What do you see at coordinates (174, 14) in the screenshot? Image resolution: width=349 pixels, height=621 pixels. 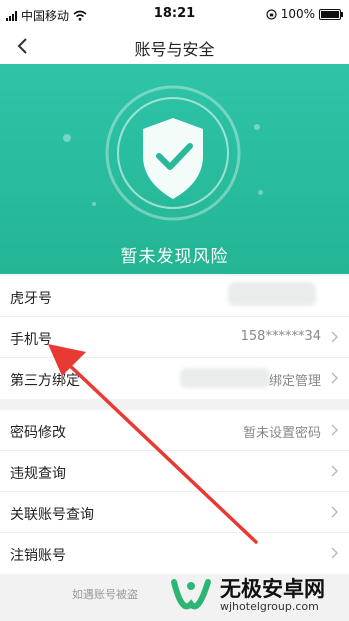 I see `status-bar: 中国移动 18:21 100%` at bounding box center [174, 14].